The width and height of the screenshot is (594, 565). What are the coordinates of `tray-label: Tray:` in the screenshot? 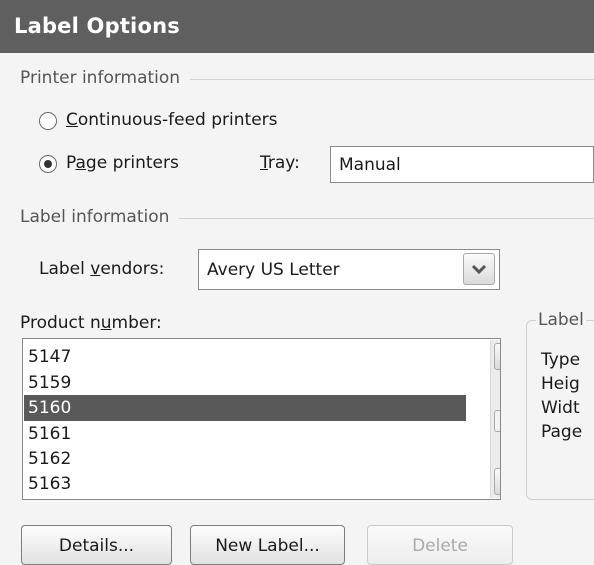 It's located at (280, 163).